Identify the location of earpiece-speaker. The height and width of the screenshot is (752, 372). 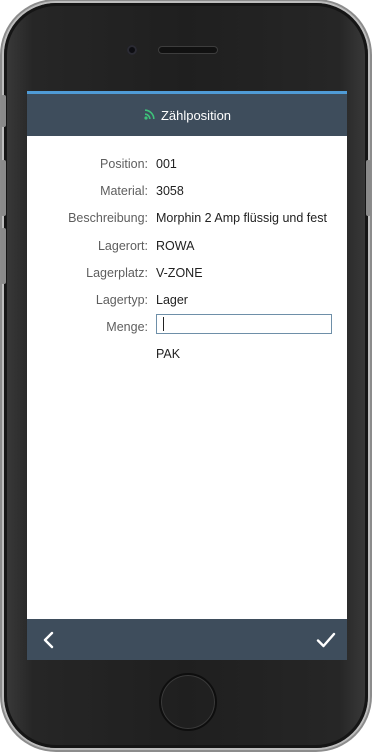
(188, 50).